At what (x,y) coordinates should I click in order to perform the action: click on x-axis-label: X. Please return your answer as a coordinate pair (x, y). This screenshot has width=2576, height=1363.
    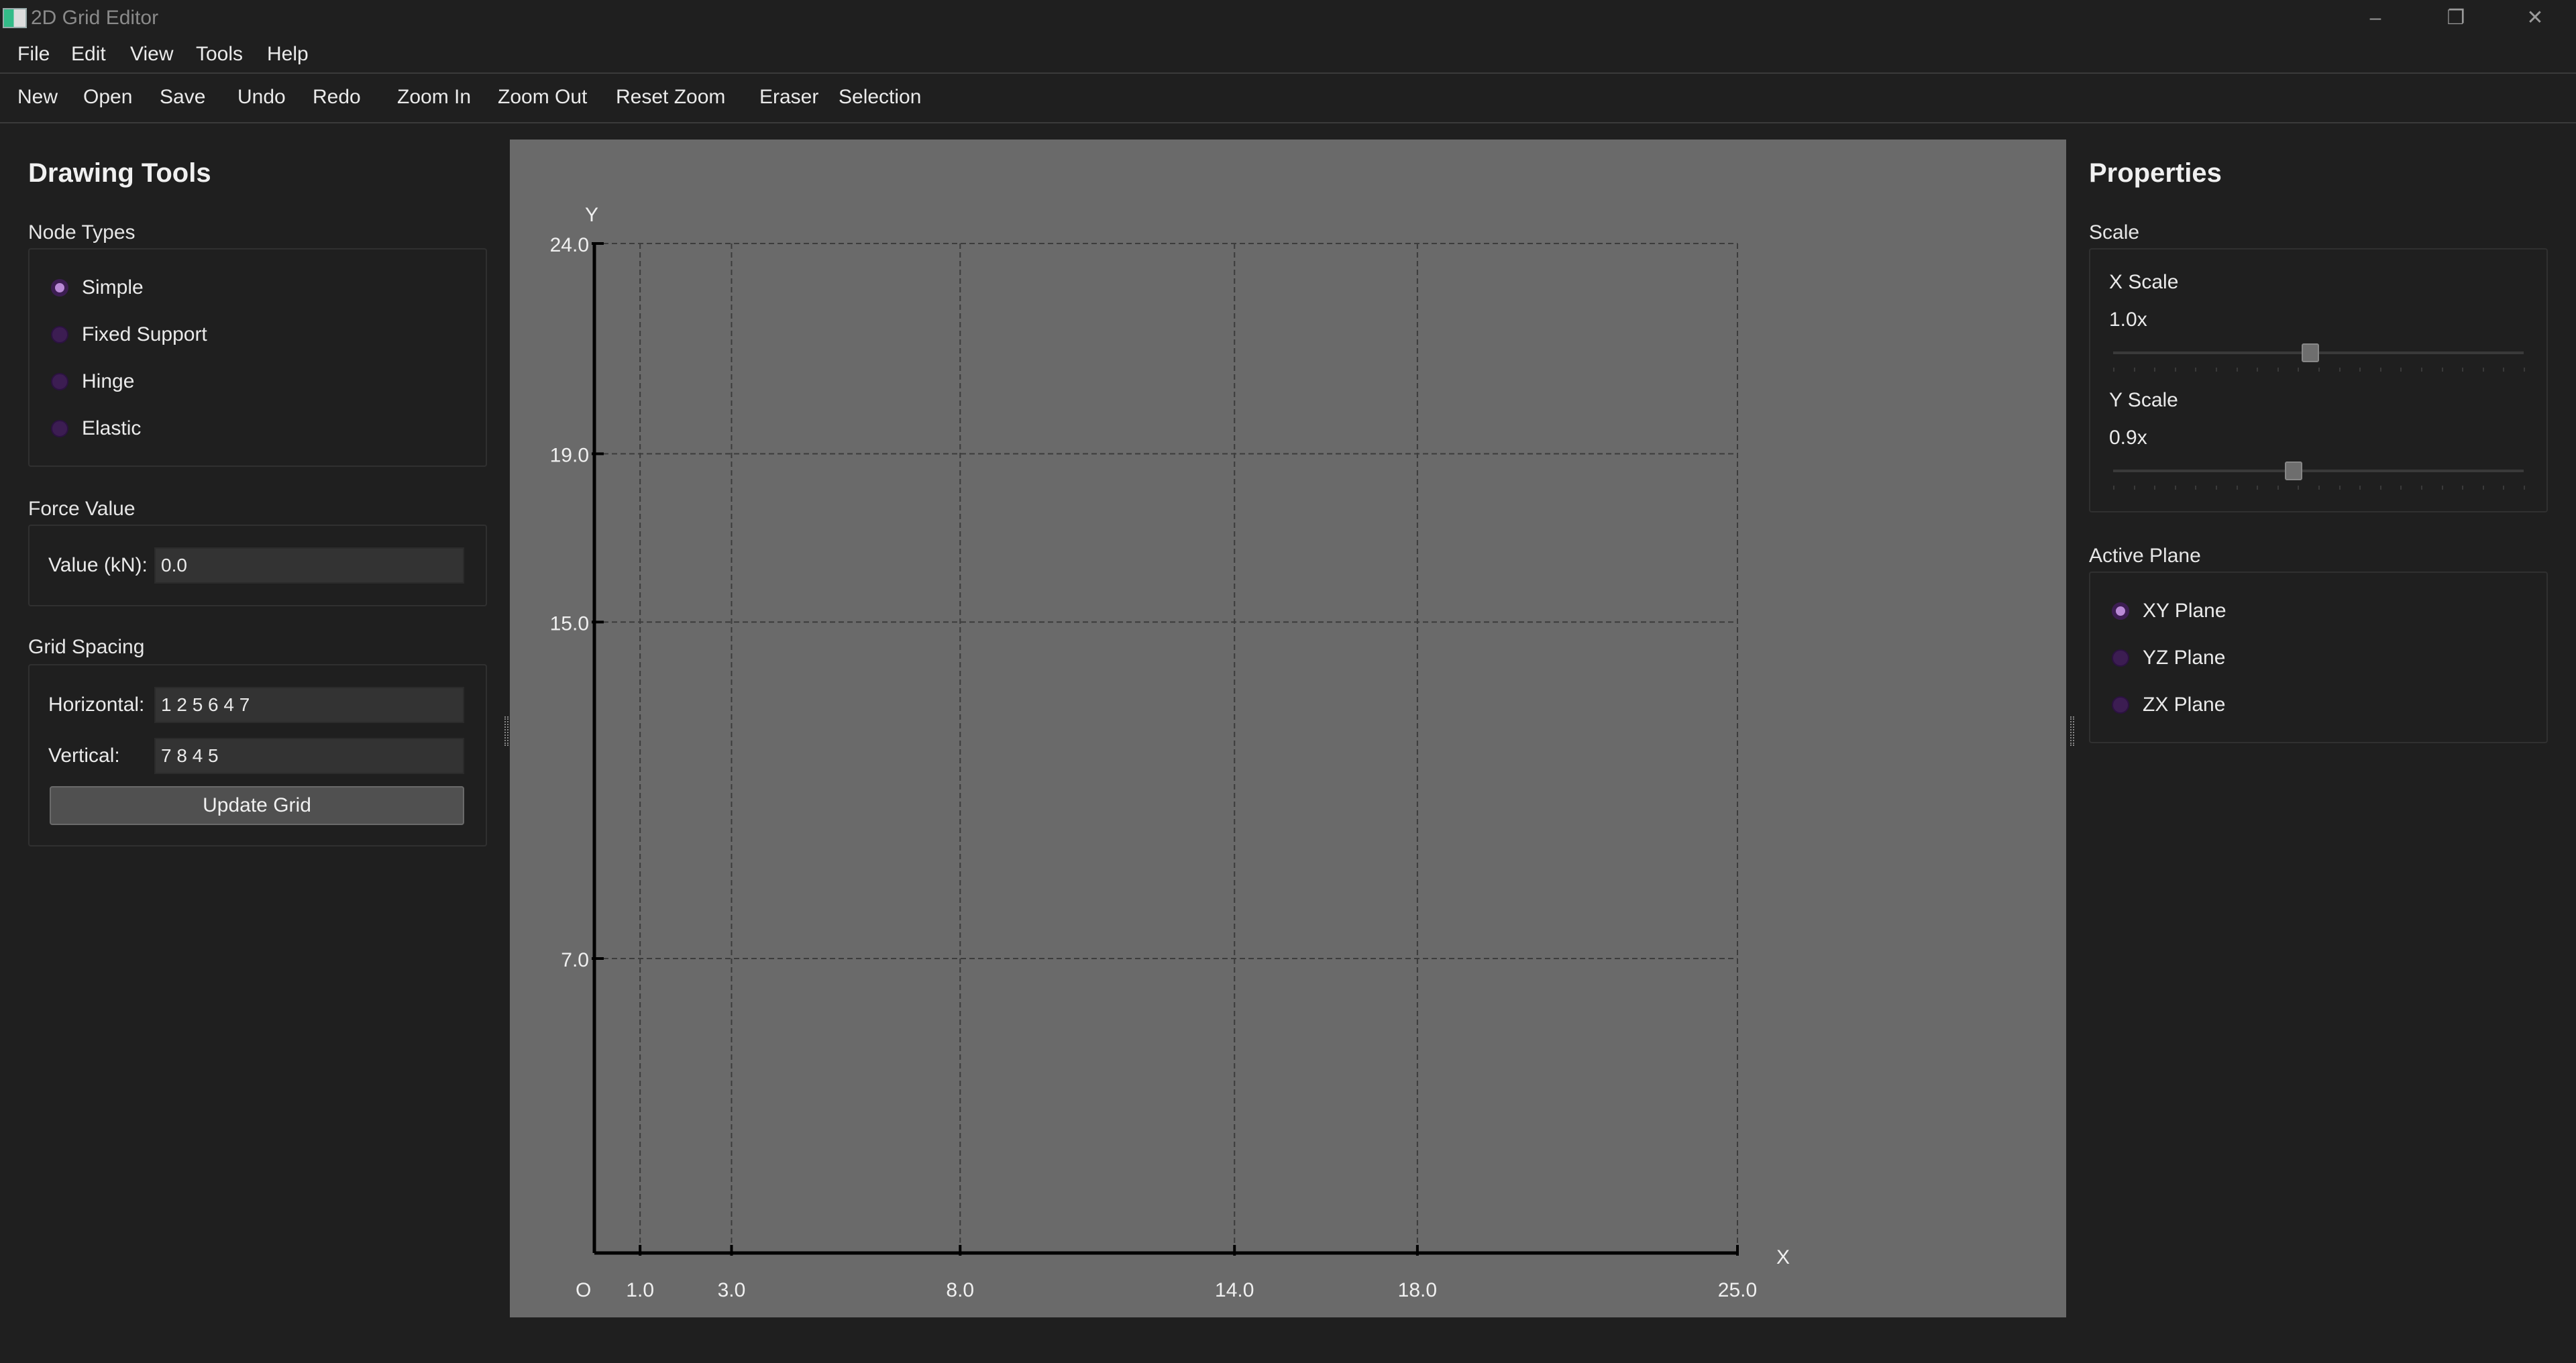
    Looking at the image, I should click on (1783, 1257).